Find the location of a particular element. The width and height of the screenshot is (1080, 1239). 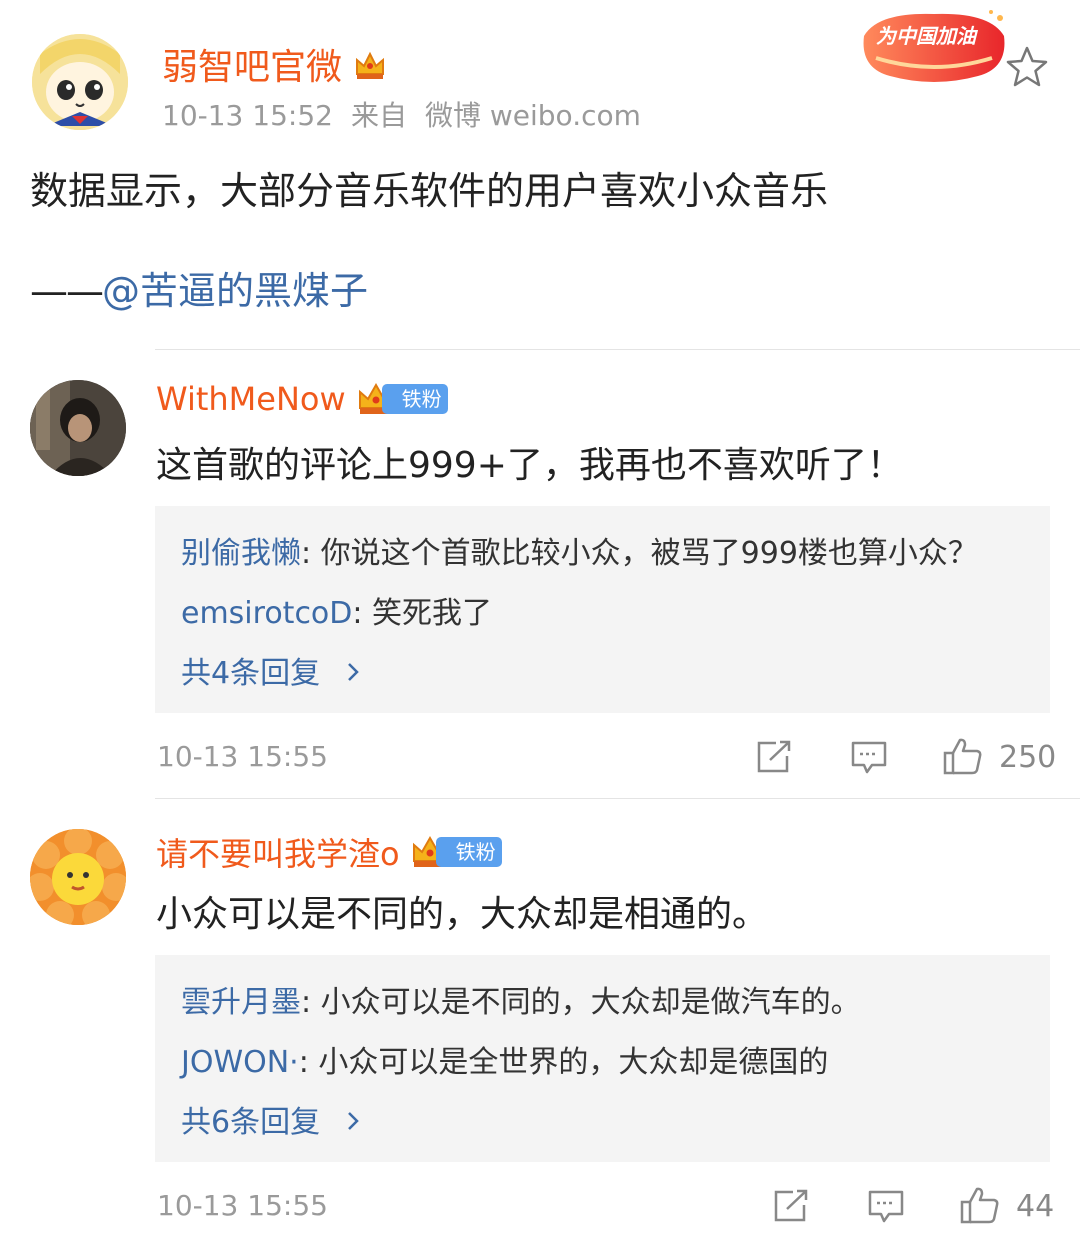

attribution-mention-link: @苦逼的黑煤子 is located at coordinates (235, 291).